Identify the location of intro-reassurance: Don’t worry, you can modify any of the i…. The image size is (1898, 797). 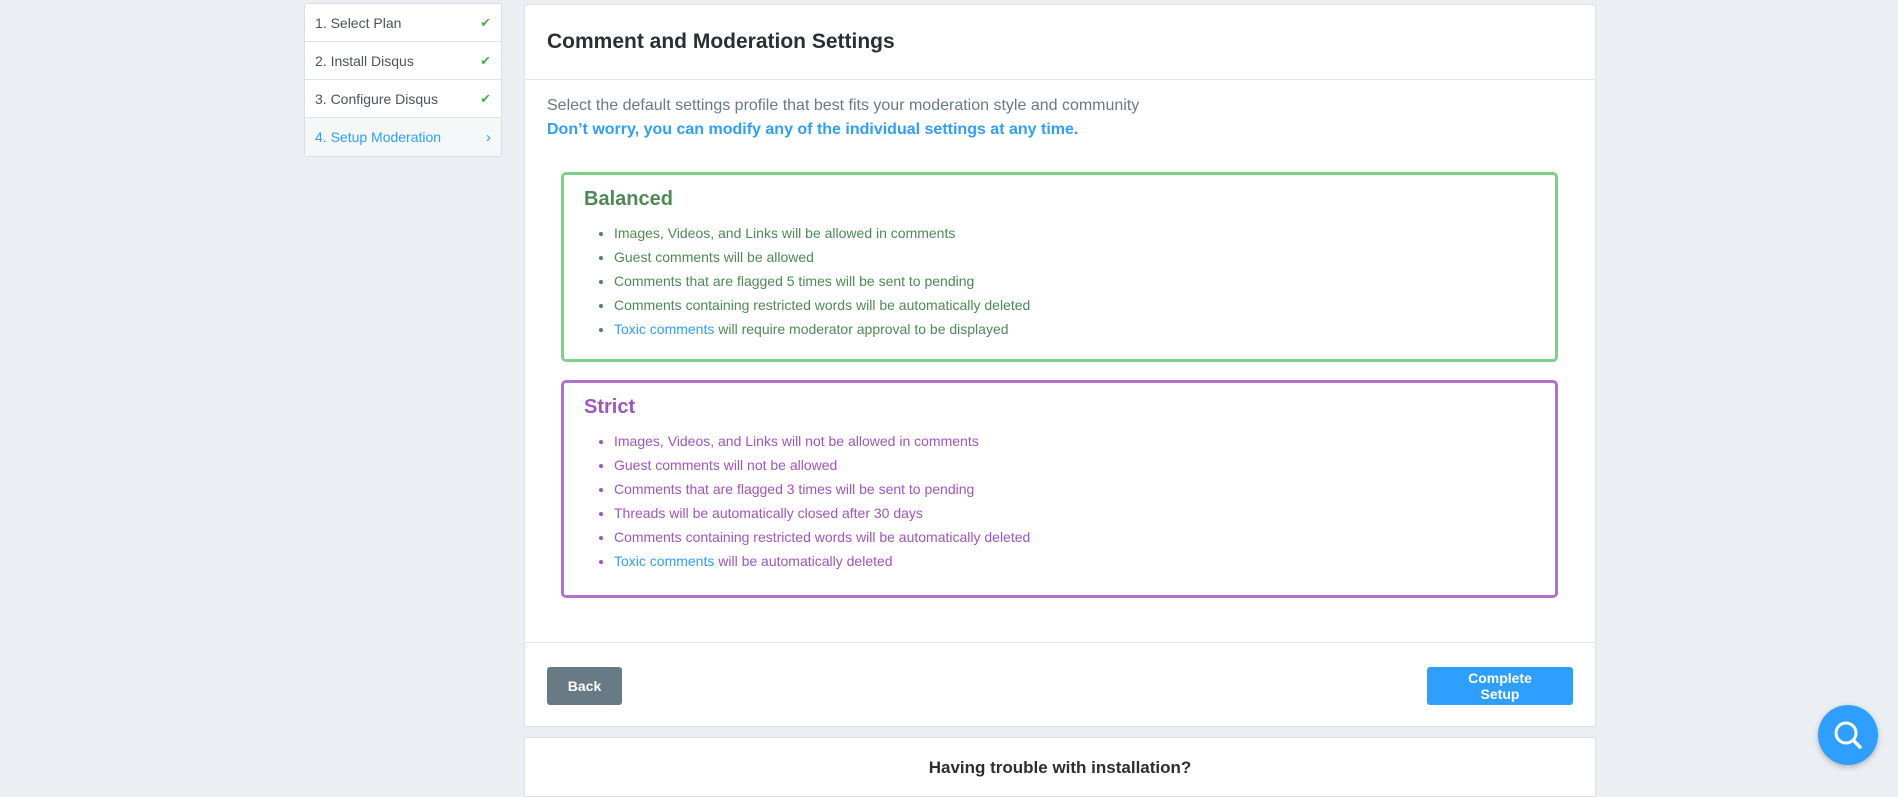
(813, 129).